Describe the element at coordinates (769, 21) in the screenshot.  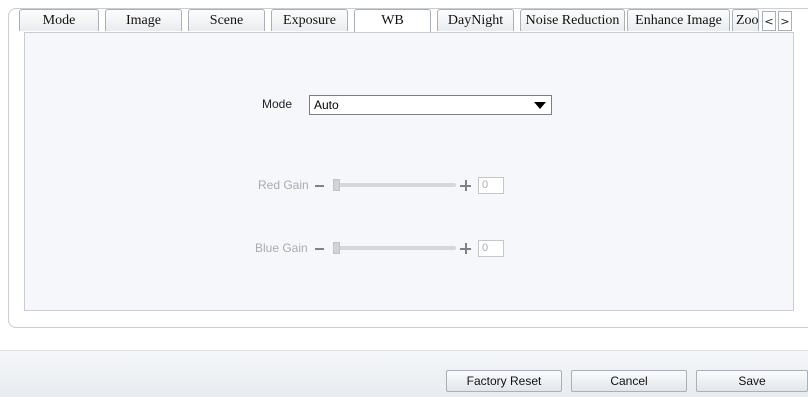
I see `tab-scroll-left-button: <` at that location.